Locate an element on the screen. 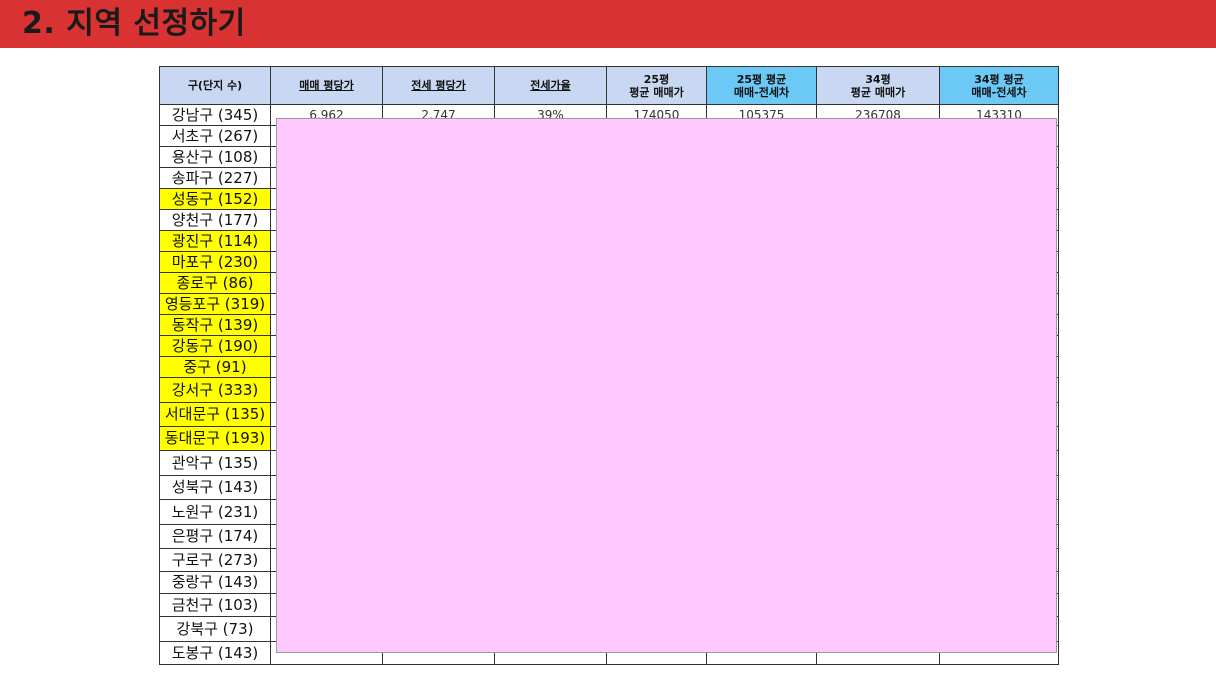  district-cell: 송파구 (227) is located at coordinates (215, 178).